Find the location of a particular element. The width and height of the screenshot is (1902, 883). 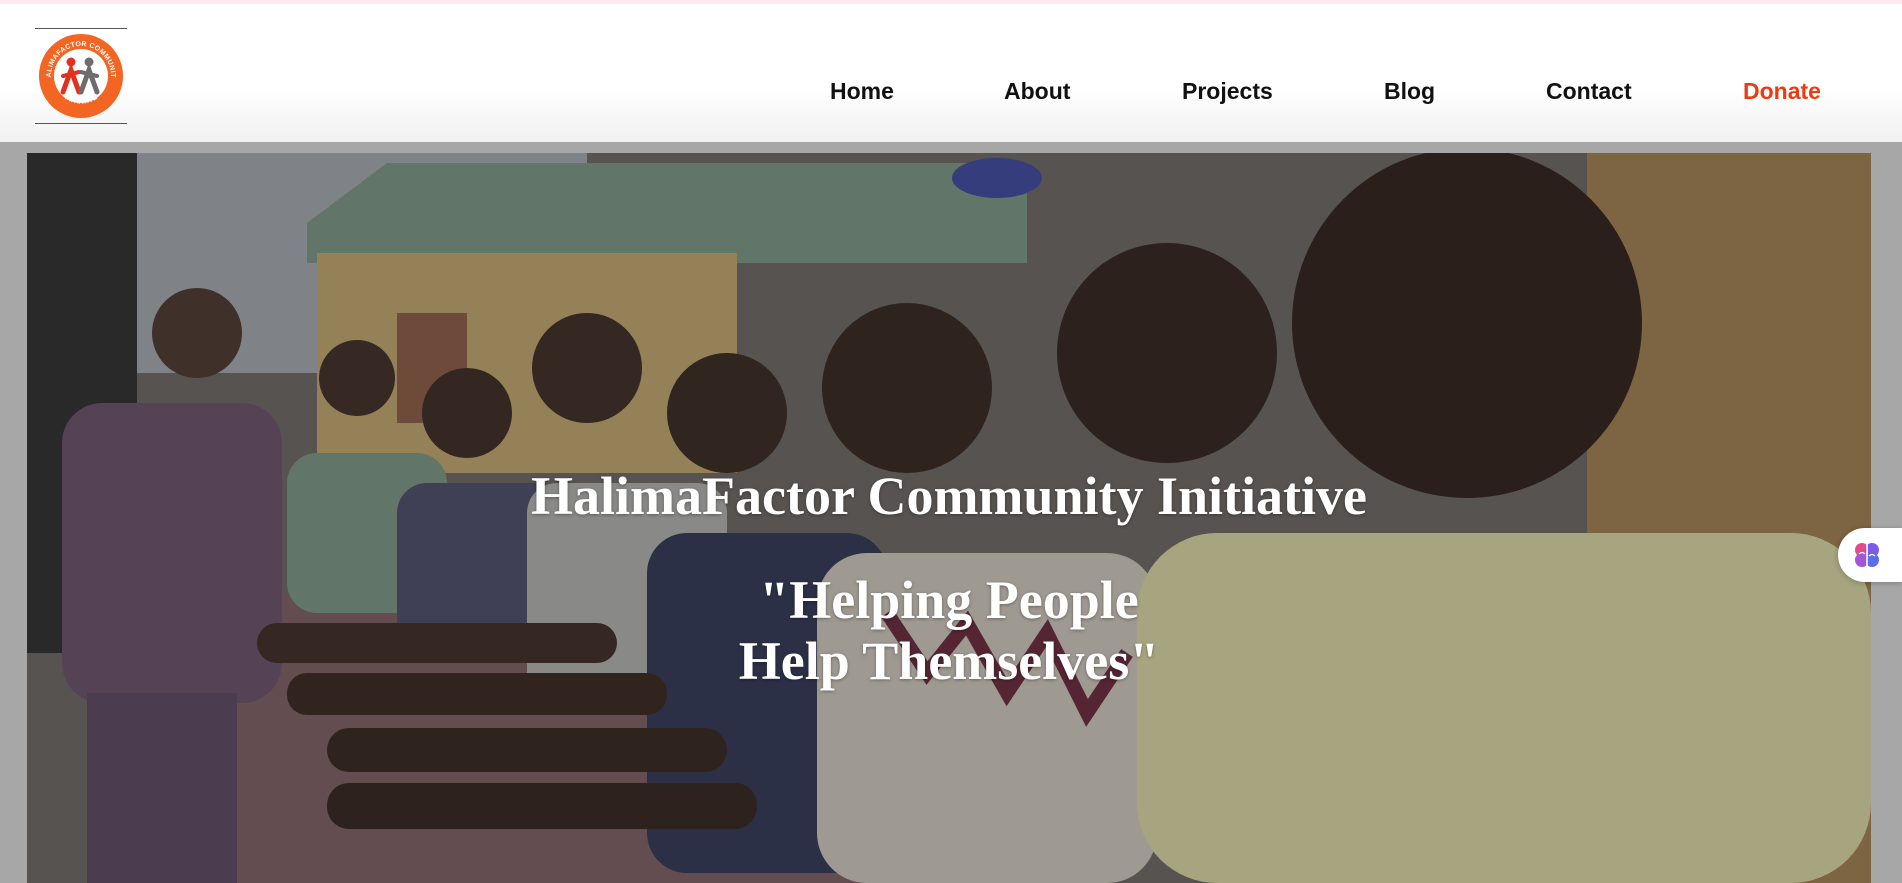

nav-home: Home is located at coordinates (862, 91).